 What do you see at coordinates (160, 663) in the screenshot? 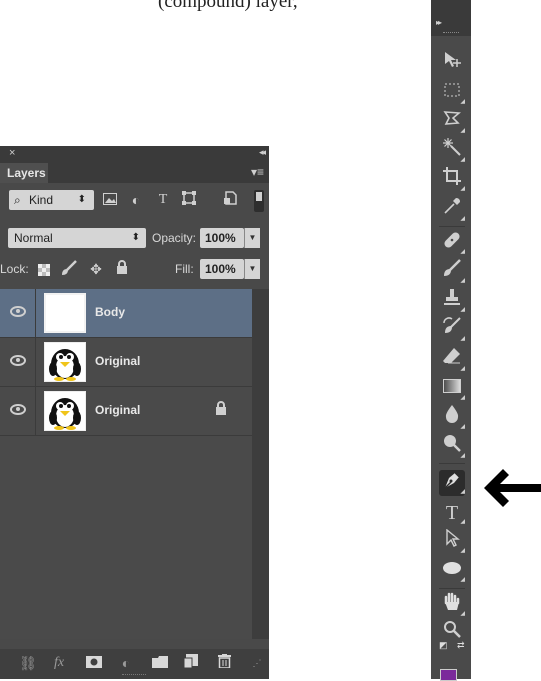
I see `folder-icon` at bounding box center [160, 663].